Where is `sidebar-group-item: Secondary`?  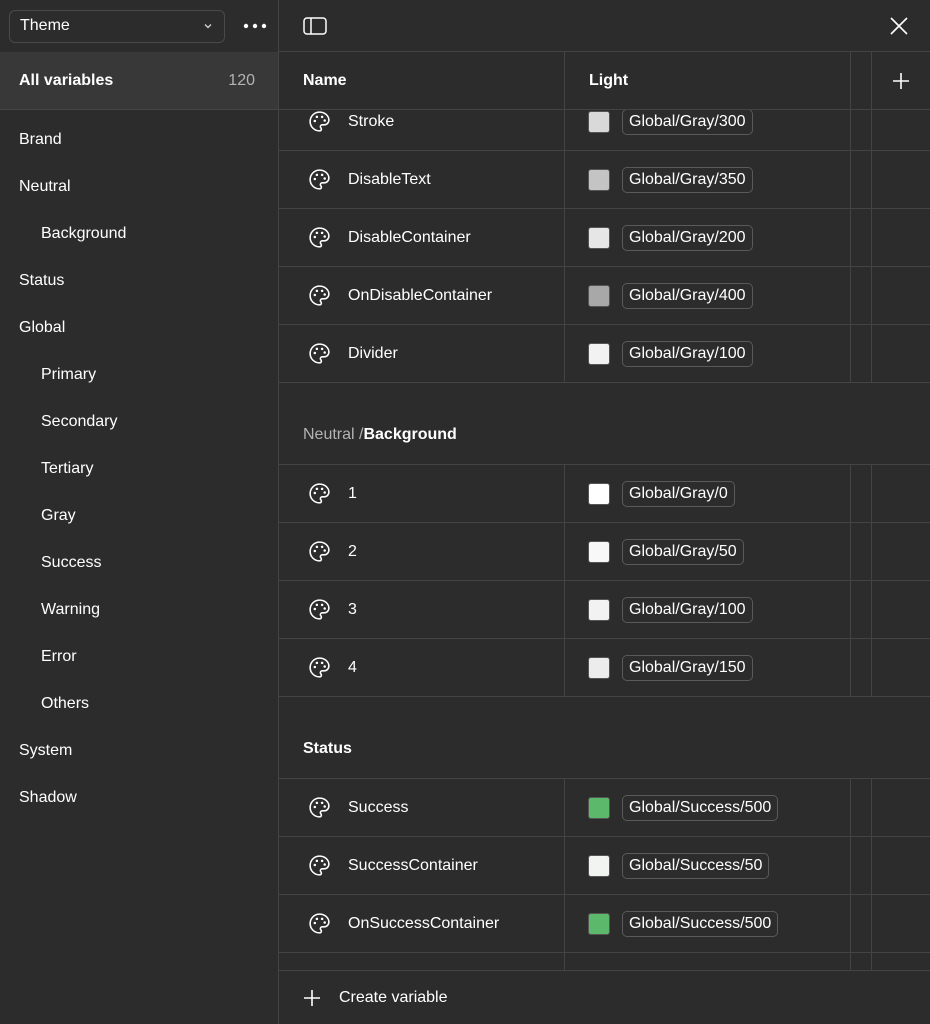 sidebar-group-item: Secondary is located at coordinates (139, 421).